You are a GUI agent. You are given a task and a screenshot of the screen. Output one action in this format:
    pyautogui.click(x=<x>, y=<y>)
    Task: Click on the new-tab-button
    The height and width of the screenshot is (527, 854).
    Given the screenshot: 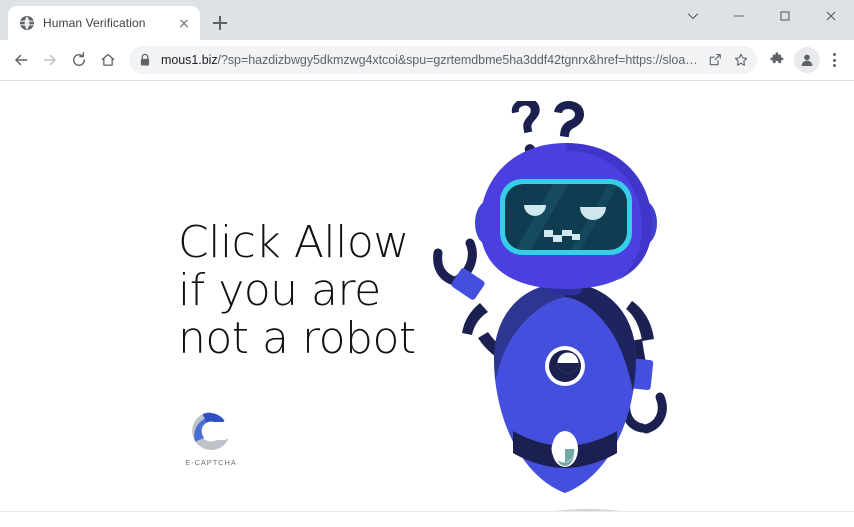 What is the action you would take?
    pyautogui.click(x=220, y=23)
    